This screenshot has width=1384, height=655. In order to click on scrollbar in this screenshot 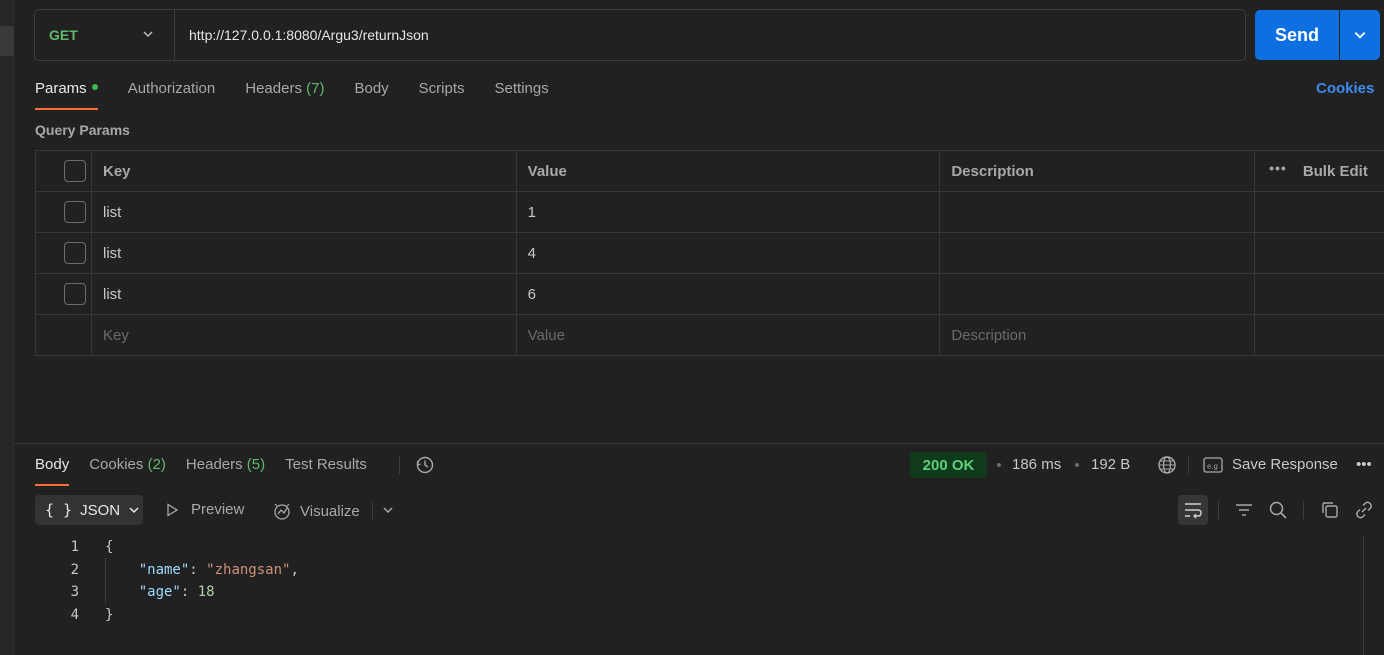, I will do `click(1363, 595)`.